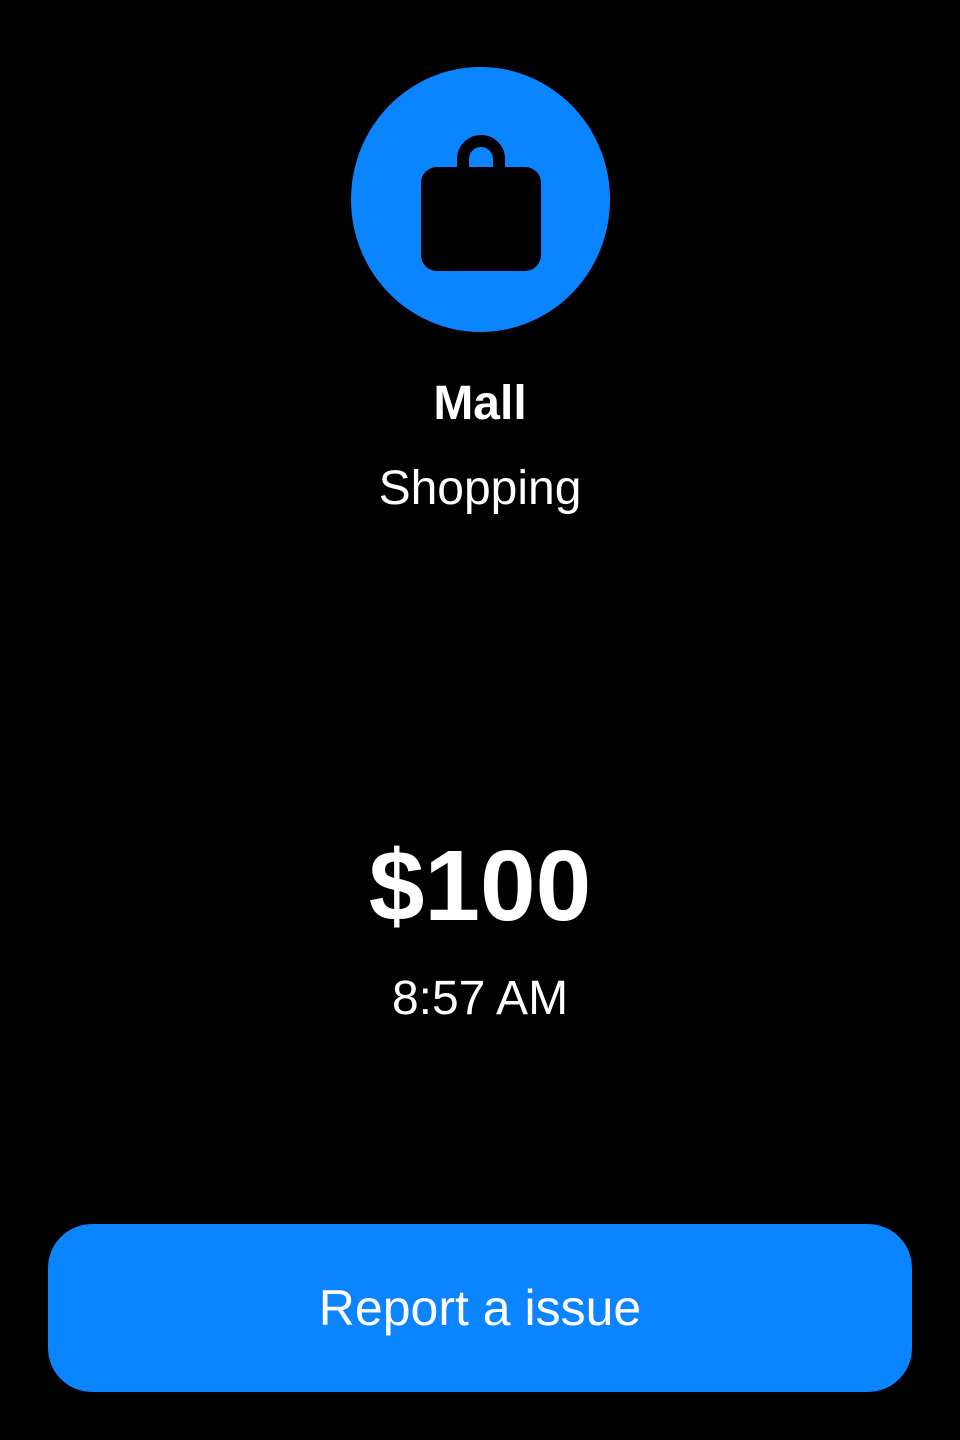 This screenshot has width=960, height=1440. Describe the element at coordinates (480, 403) in the screenshot. I see `merchant-name: Mall` at that location.